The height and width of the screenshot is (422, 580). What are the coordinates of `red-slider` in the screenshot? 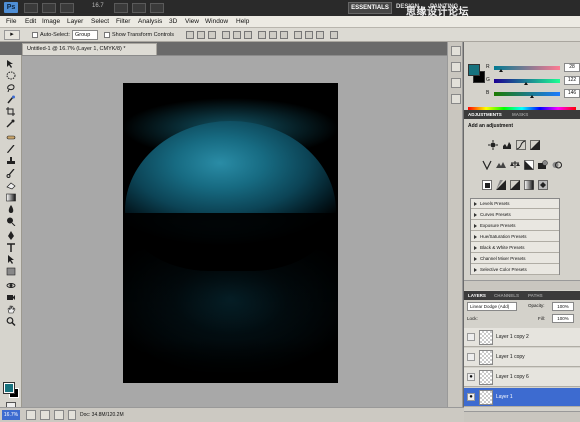 It's located at (527, 68).